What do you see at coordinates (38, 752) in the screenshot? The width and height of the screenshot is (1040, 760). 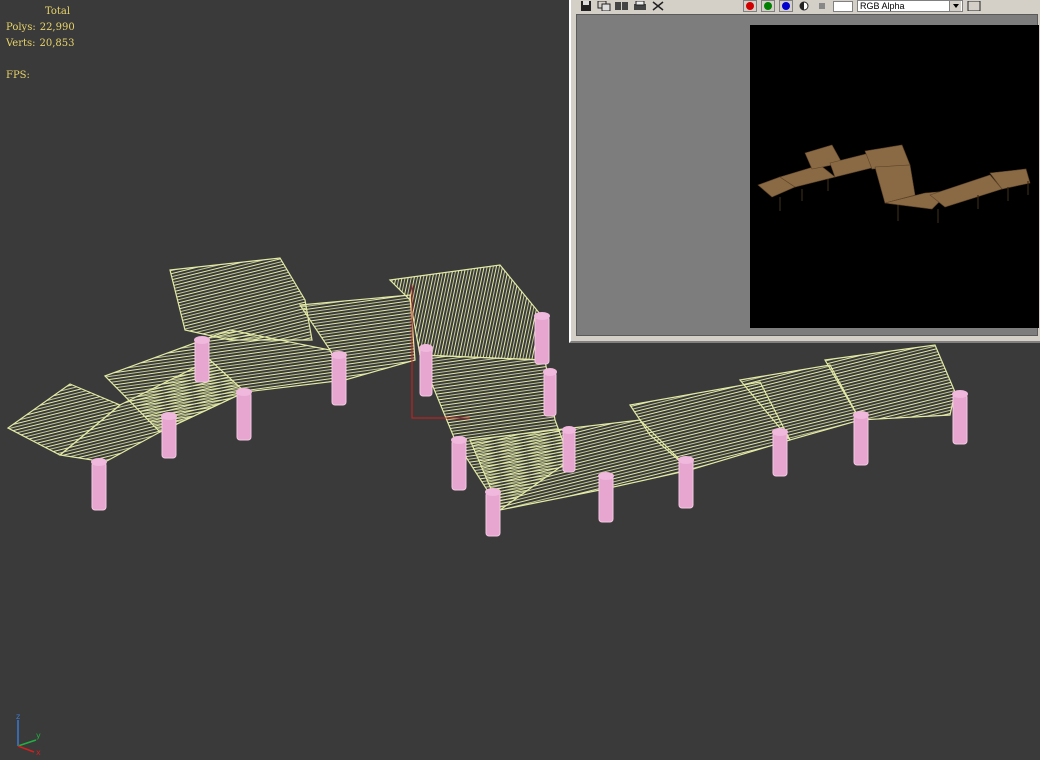 I see `axis-x-label: x` at bounding box center [38, 752].